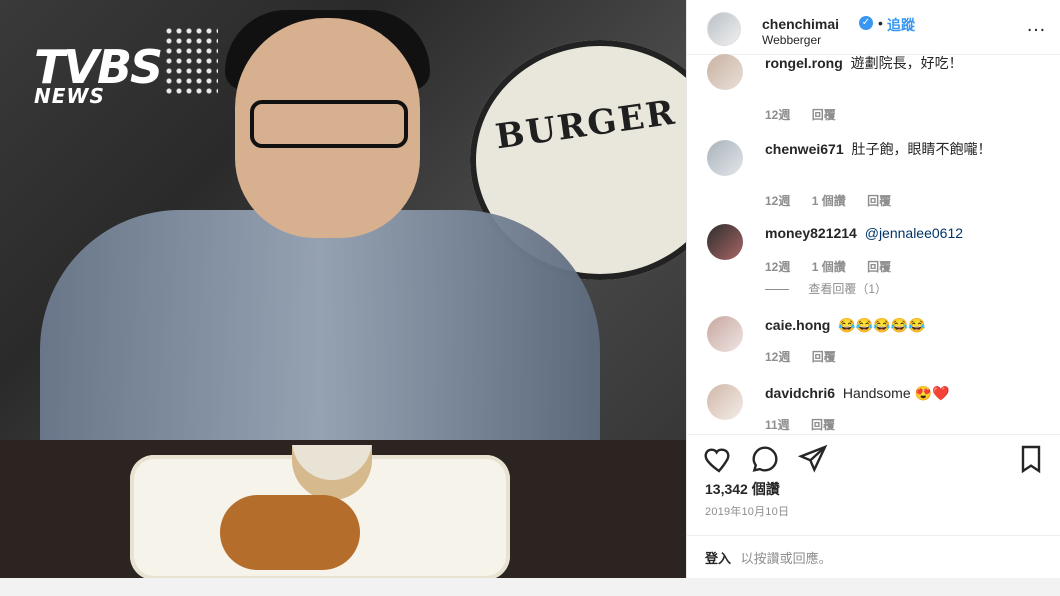 Image resolution: width=1060 pixels, height=596 pixels. Describe the element at coordinates (896, 393) in the screenshot. I see `comment-text: Handsome 😍❤️` at that location.